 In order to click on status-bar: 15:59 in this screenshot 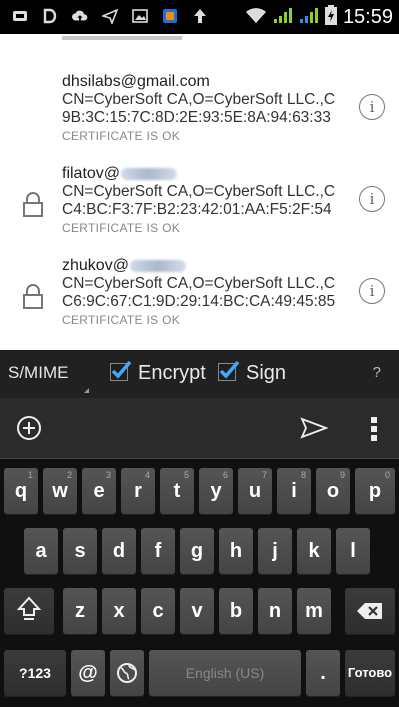, I will do `click(199, 17)`.